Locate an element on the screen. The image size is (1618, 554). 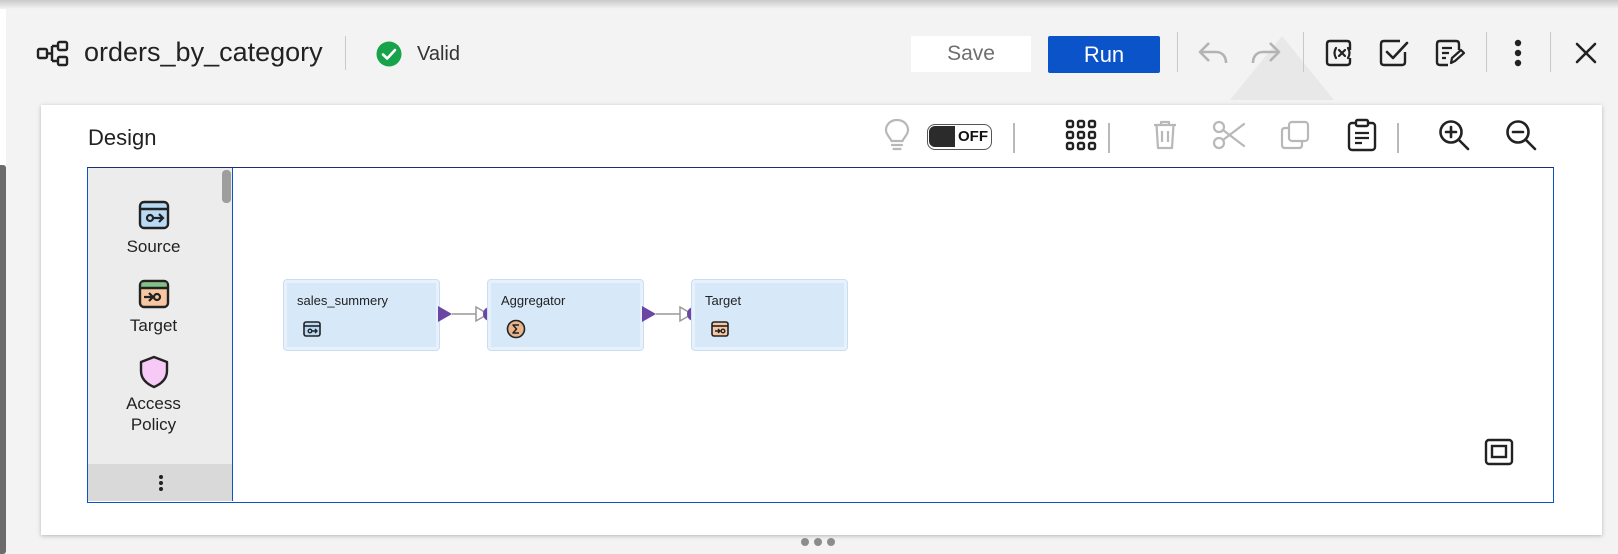
undo-icon is located at coordinates (1213, 53).